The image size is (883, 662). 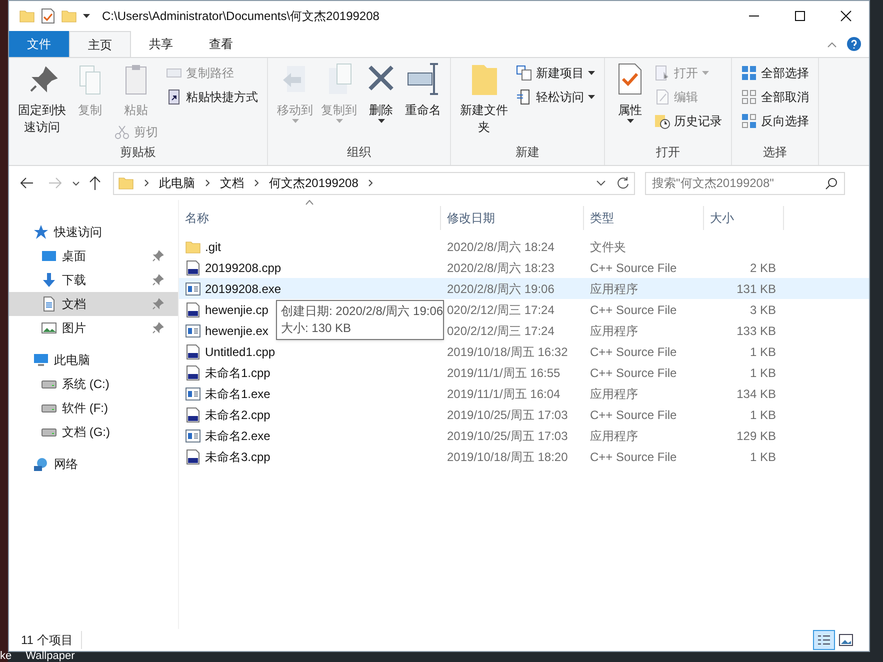 I want to click on select-none-icon, so click(x=749, y=97).